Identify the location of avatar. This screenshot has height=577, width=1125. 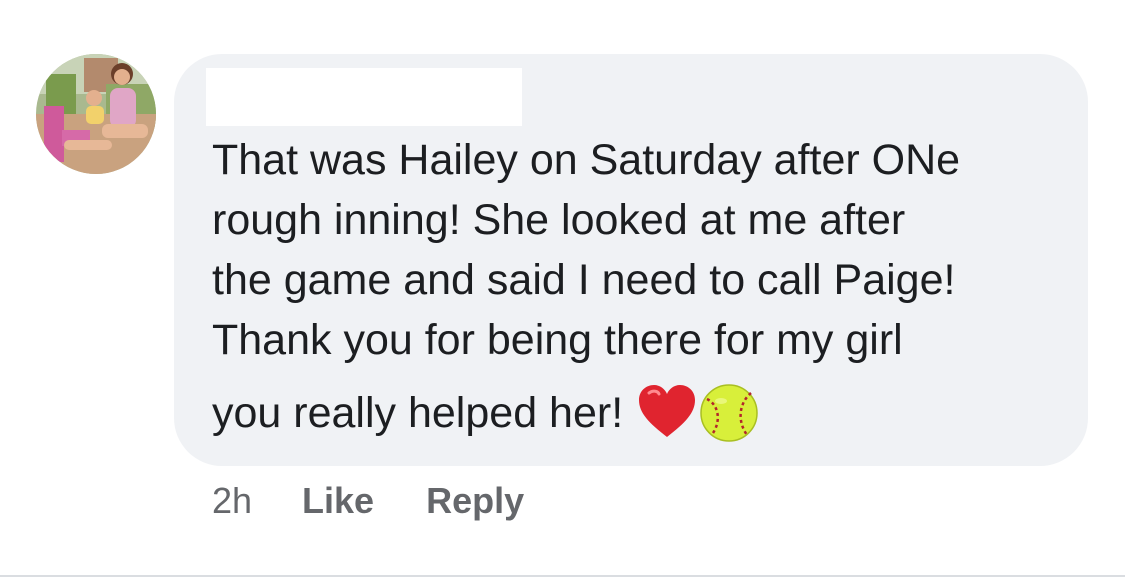
(96, 114).